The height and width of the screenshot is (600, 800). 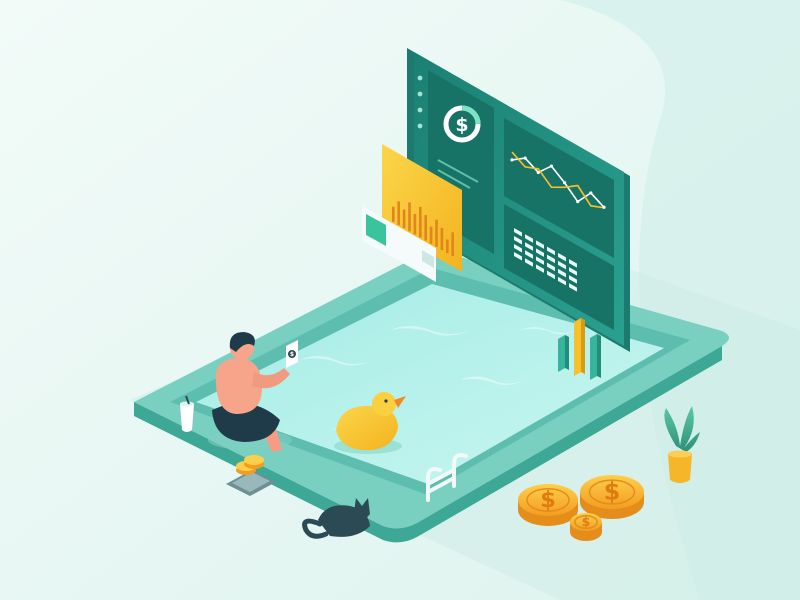 I want to click on dollar-icon: $, so click(x=461, y=125).